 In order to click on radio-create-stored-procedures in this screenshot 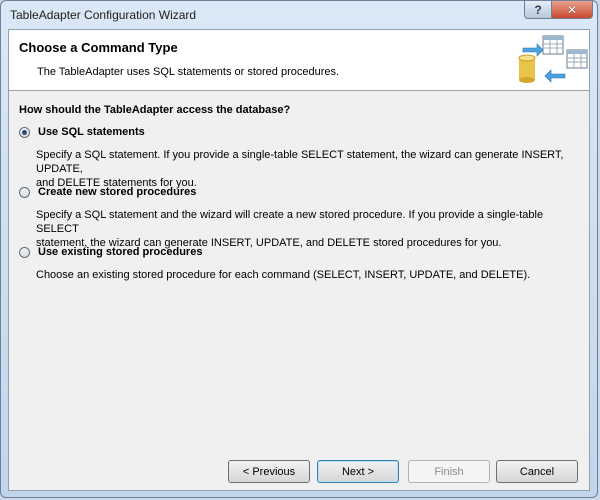, I will do `click(24, 192)`.